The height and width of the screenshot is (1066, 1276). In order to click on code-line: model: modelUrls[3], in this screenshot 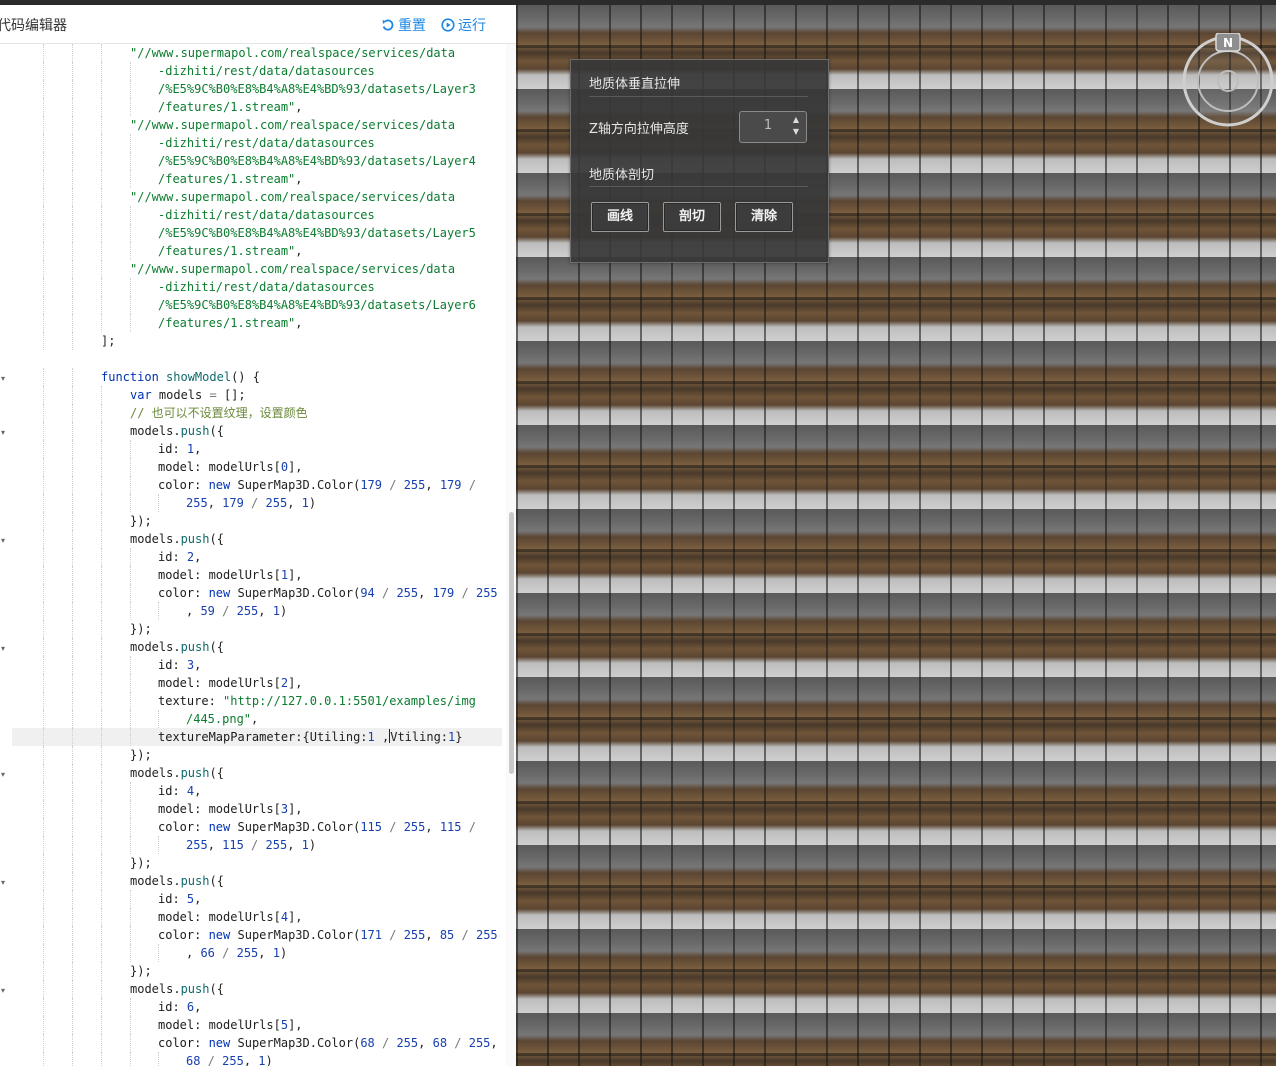, I will do `click(257, 809)`.